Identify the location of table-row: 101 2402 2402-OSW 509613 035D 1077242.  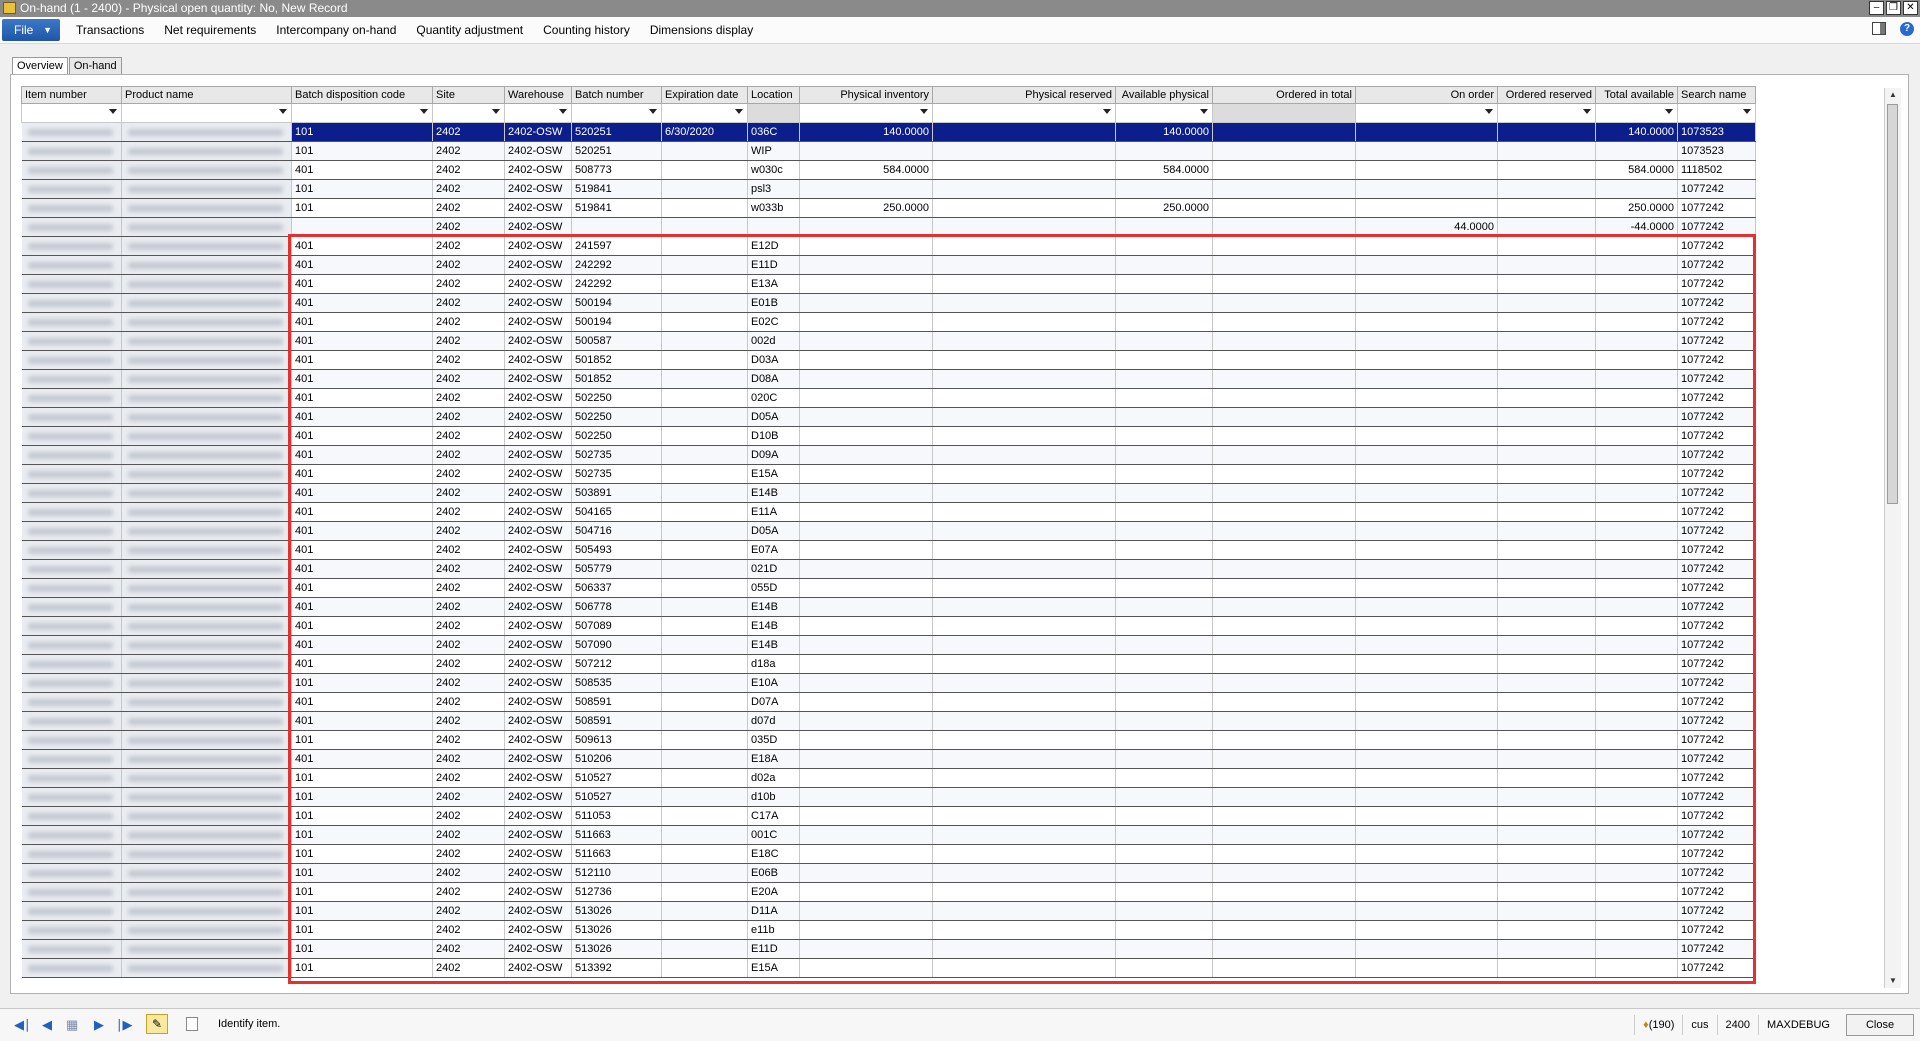
(888, 740).